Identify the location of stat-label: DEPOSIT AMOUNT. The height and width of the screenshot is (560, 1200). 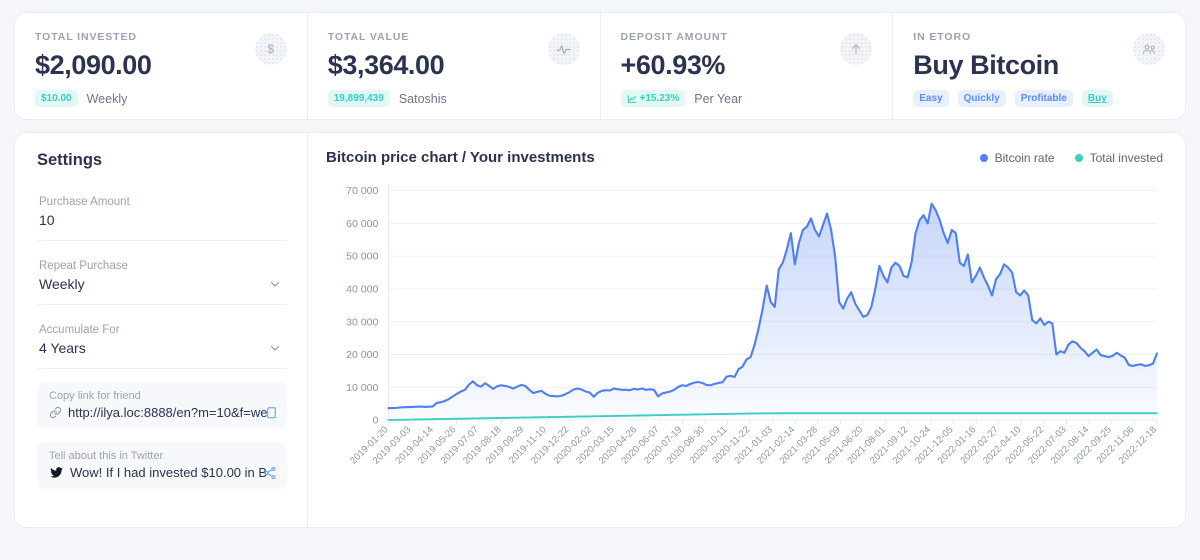
(674, 37).